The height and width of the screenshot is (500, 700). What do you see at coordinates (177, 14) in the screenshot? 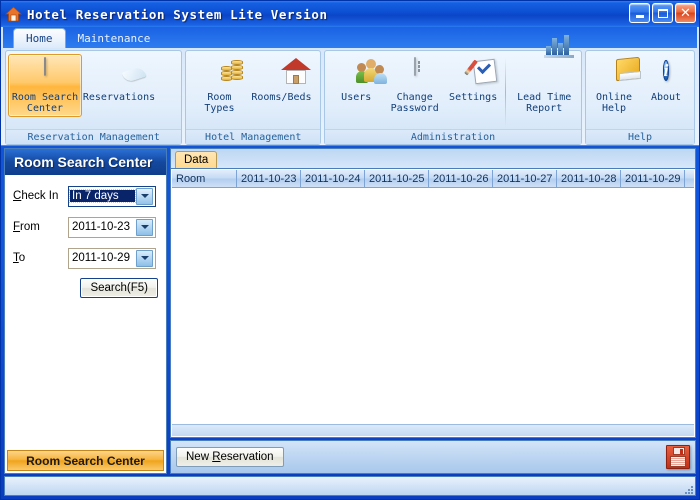
I see `window-title: Hotel Reservation System Lite Version` at bounding box center [177, 14].